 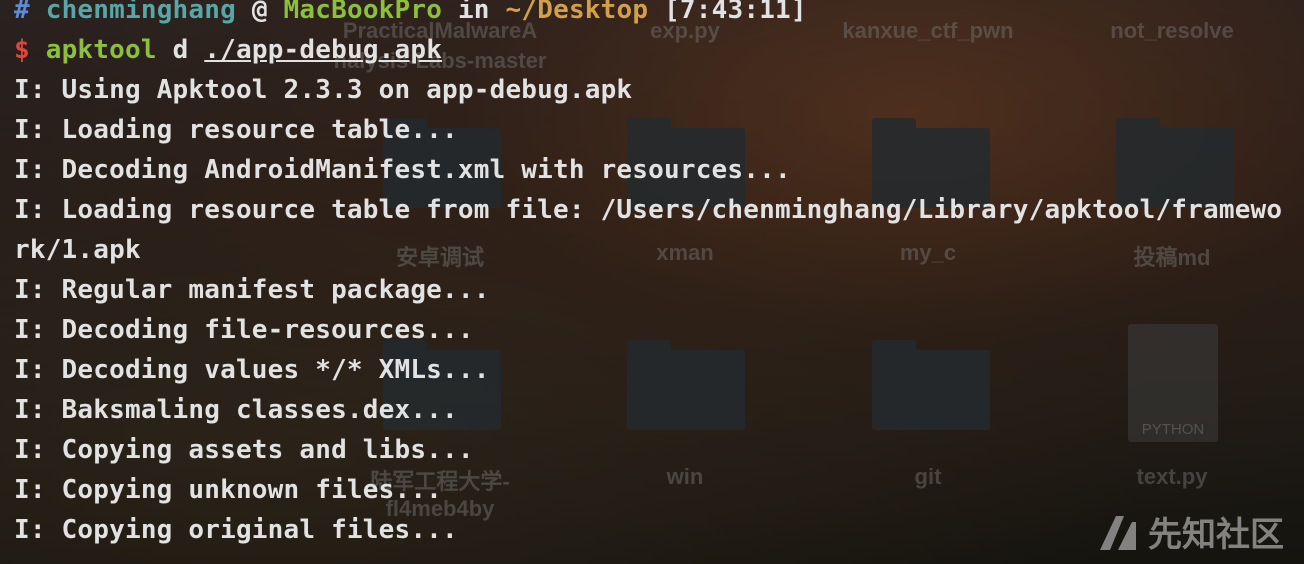 I want to click on prompt-in: in, so click(x=473, y=12).